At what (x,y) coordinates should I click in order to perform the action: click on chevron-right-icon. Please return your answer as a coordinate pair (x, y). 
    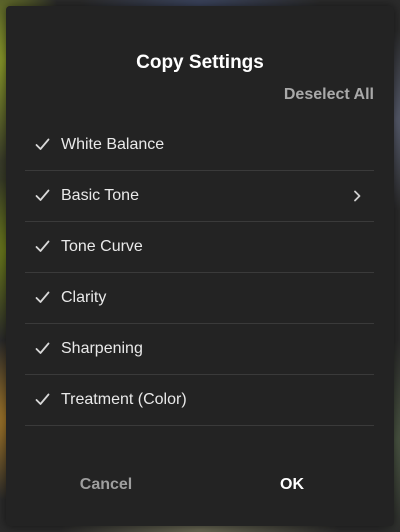
    Looking at the image, I should click on (357, 196).